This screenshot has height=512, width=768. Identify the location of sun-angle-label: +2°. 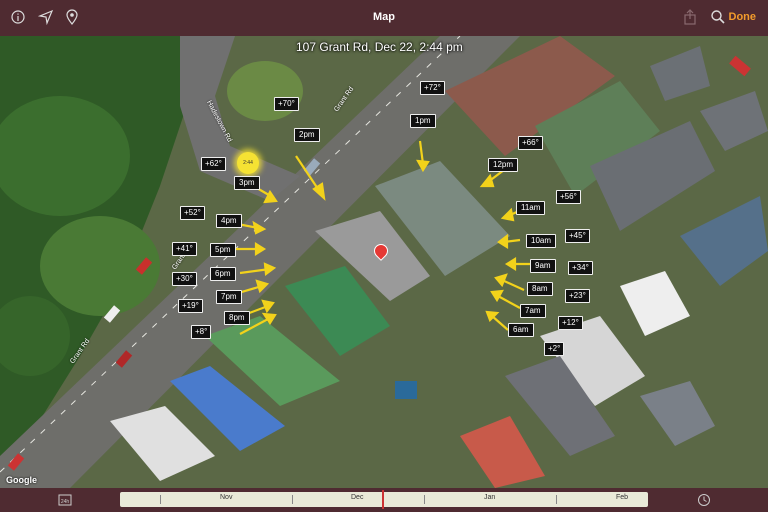
(554, 349).